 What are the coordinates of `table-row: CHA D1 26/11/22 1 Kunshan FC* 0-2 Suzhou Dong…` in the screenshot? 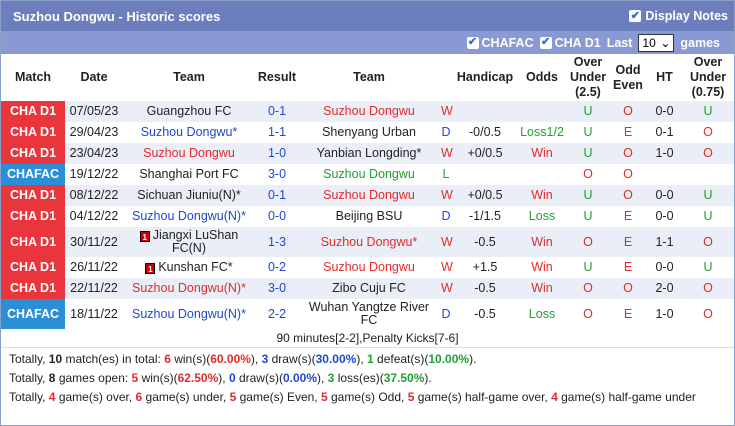 It's located at (367, 267).